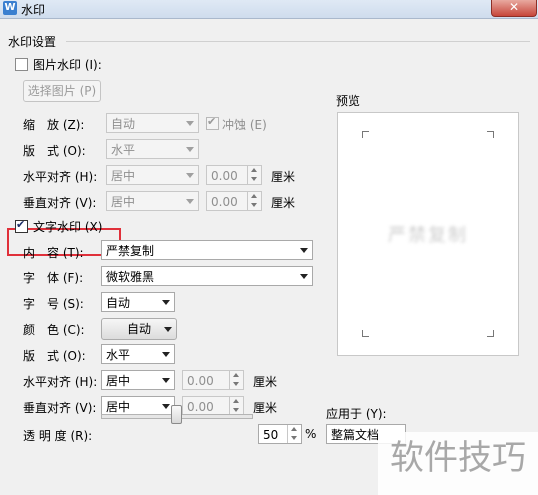 The image size is (538, 495). Describe the element at coordinates (58, 436) in the screenshot. I see `opacity-label: 透 明 度 (R):` at that location.